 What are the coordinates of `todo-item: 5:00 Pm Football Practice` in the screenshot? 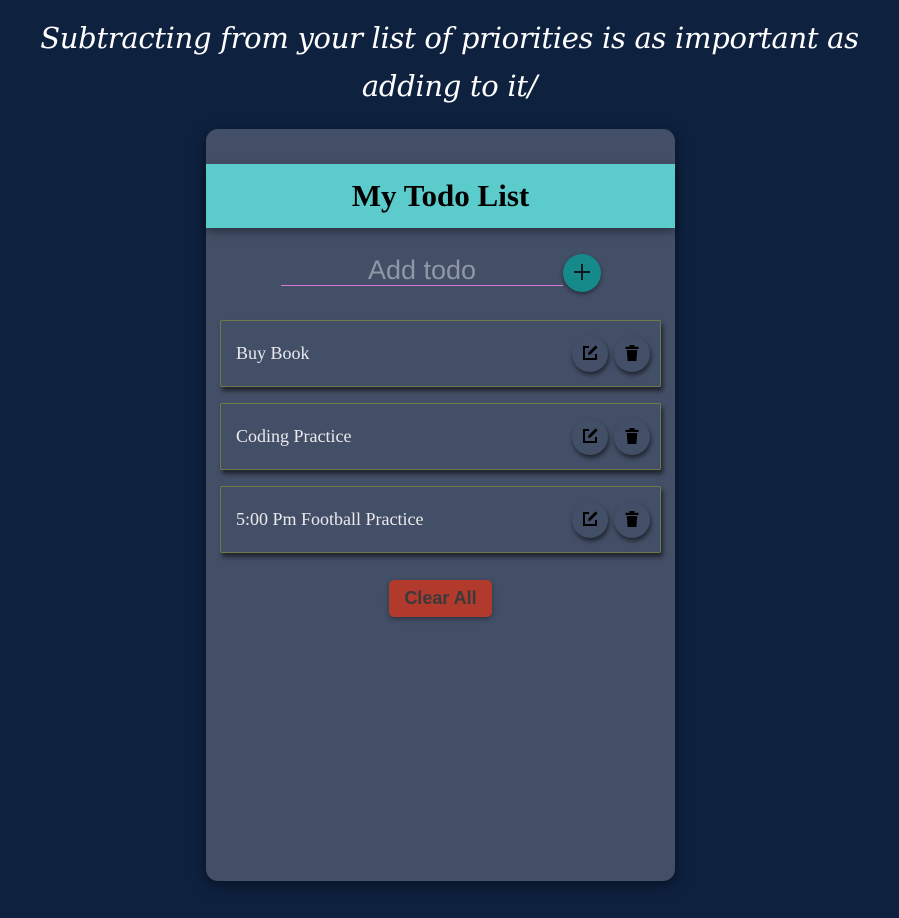 It's located at (440, 519).